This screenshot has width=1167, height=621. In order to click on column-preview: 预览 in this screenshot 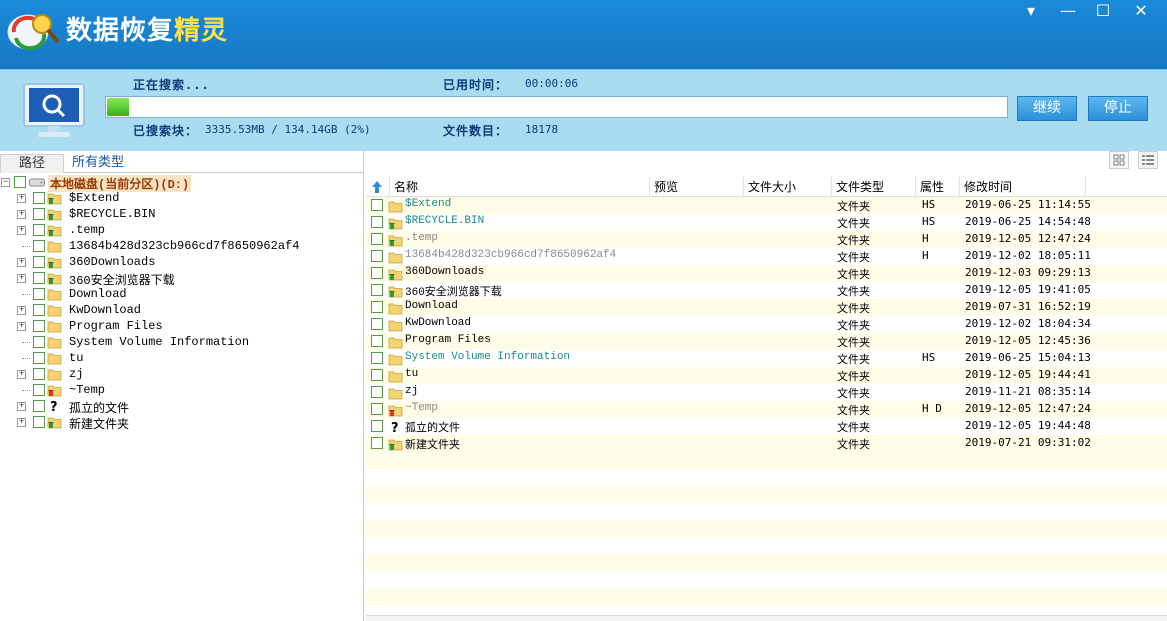, I will do `click(697, 187)`.